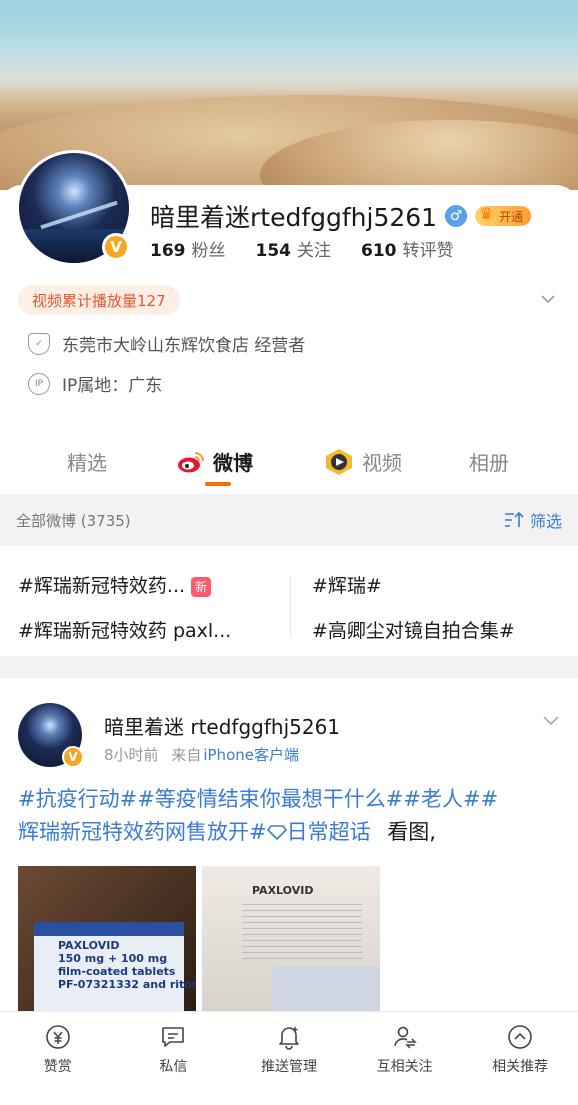 Image resolution: width=578 pixels, height=1105 pixels. Describe the element at coordinates (314, 251) in the screenshot. I see `stat-label: 关注` at that location.